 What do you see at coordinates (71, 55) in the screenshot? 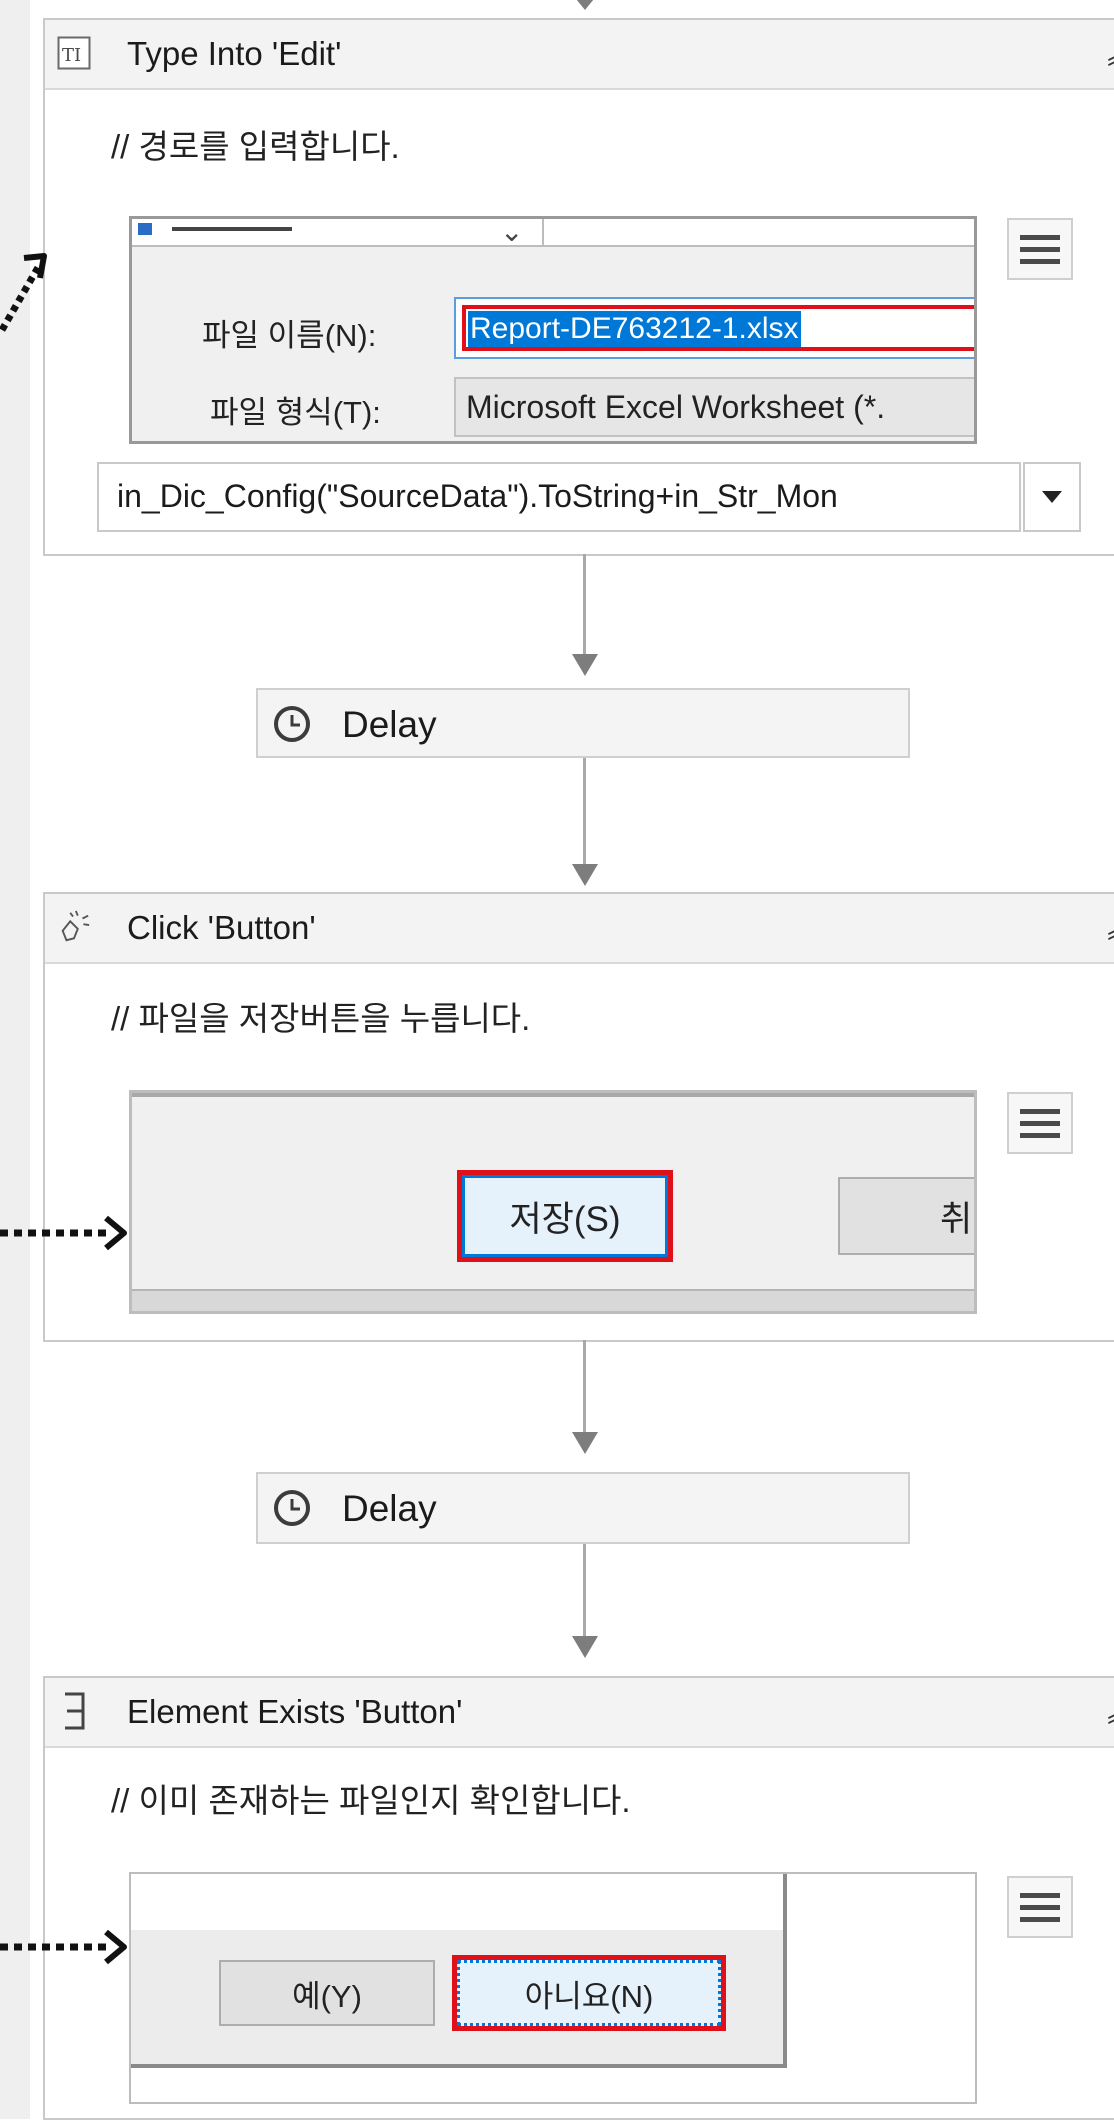
I see `svg-text: TI` at bounding box center [71, 55].